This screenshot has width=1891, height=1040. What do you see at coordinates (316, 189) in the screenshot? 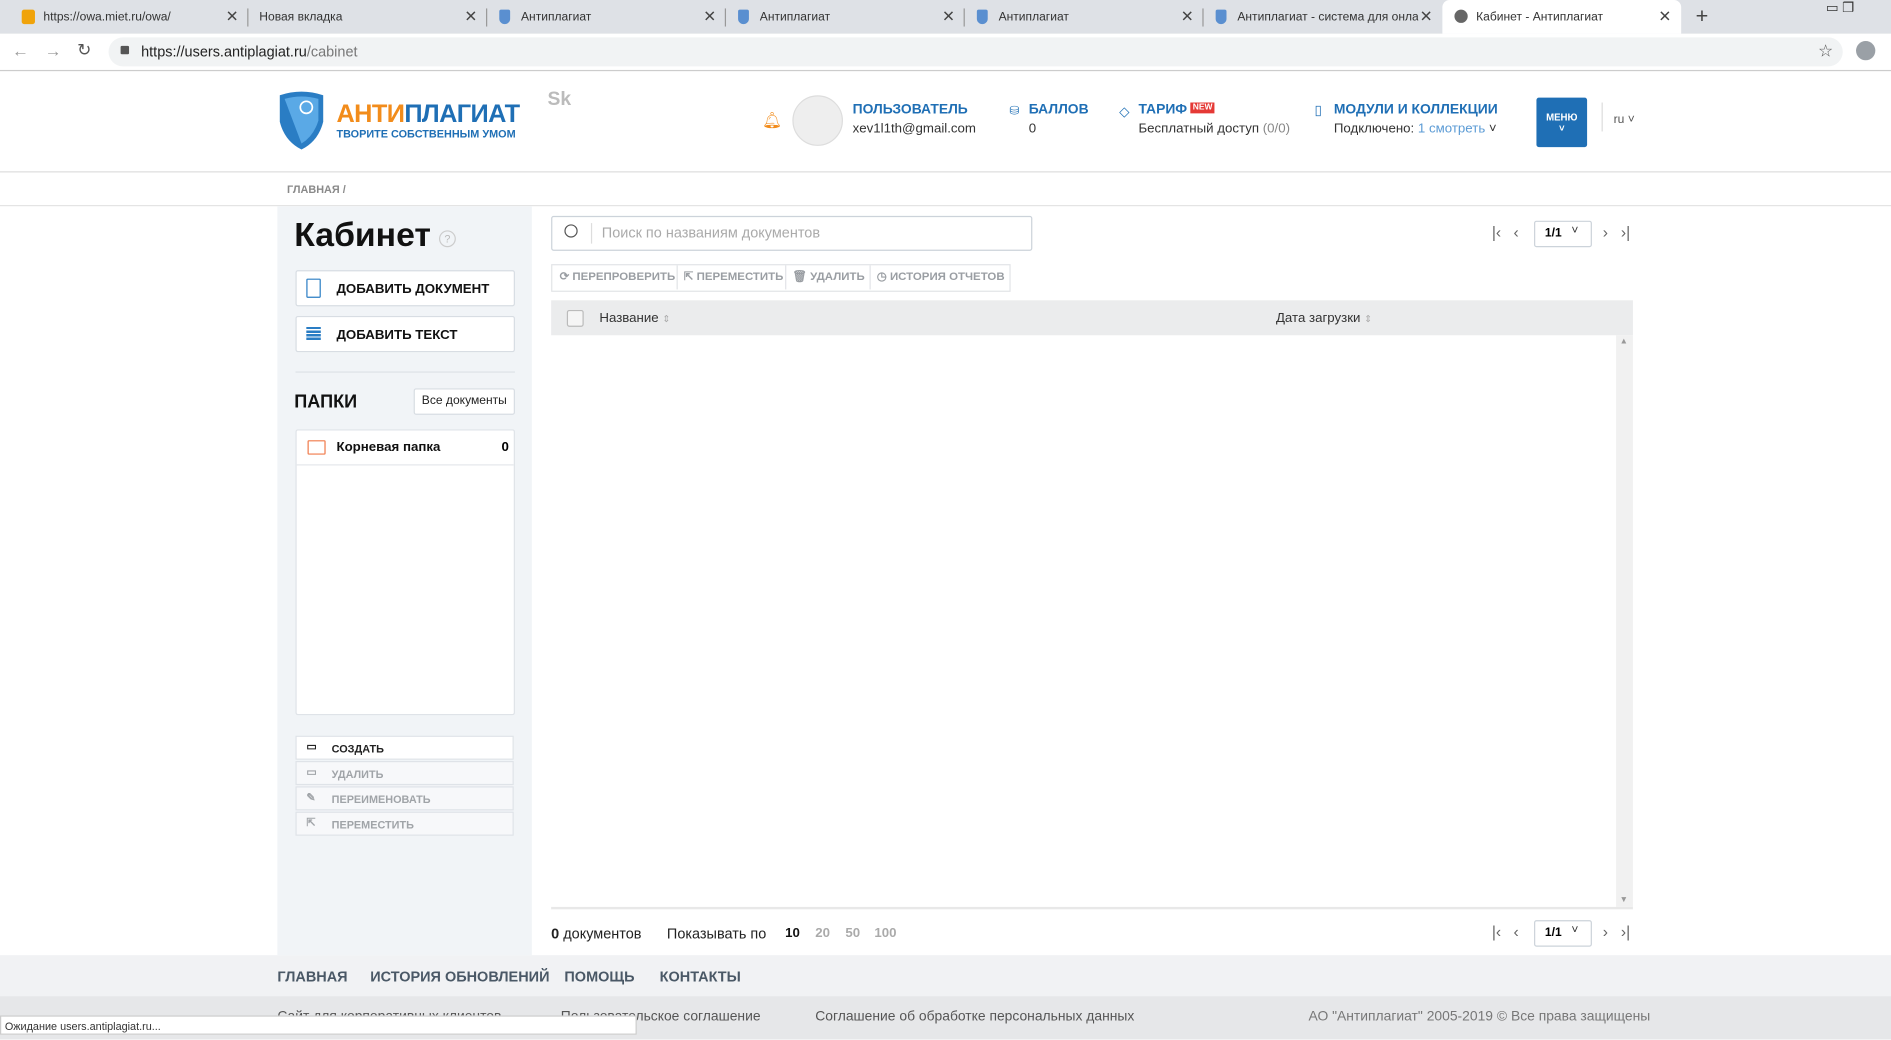
I see `breadcrumb: ГЛАВНАЯ /` at bounding box center [316, 189].